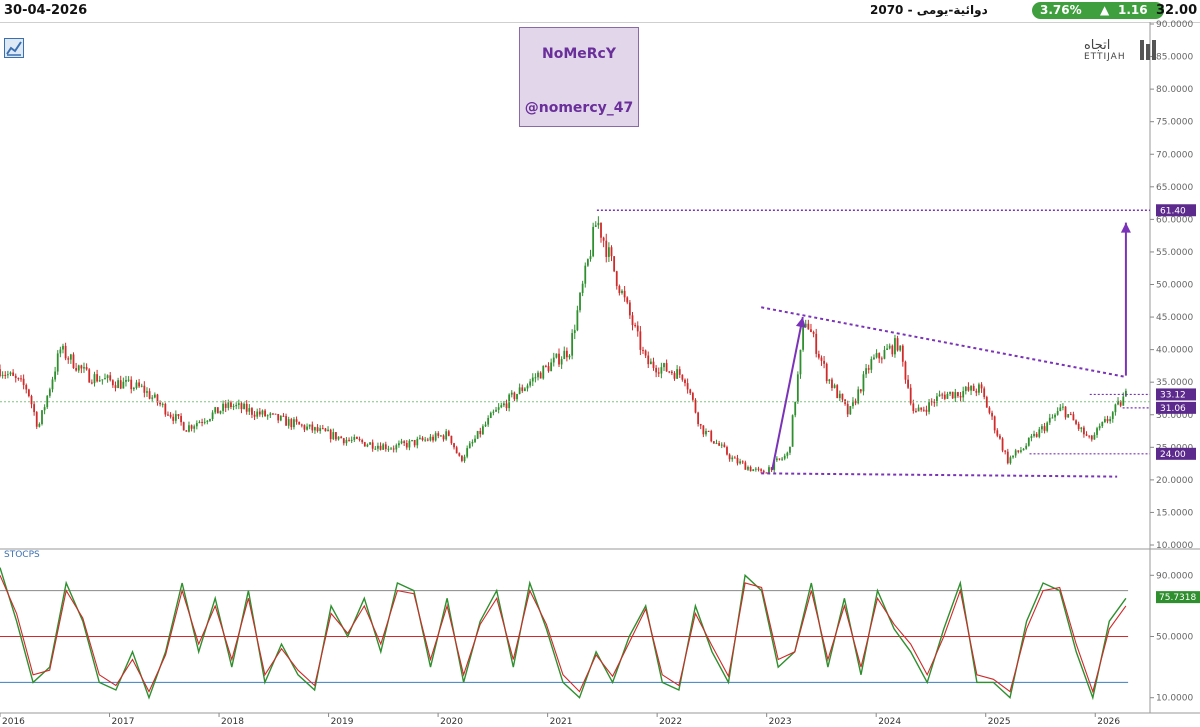 The image size is (1200, 727). Describe the element at coordinates (561, 722) in the screenshot. I see `x-tick-label: 2021` at that location.